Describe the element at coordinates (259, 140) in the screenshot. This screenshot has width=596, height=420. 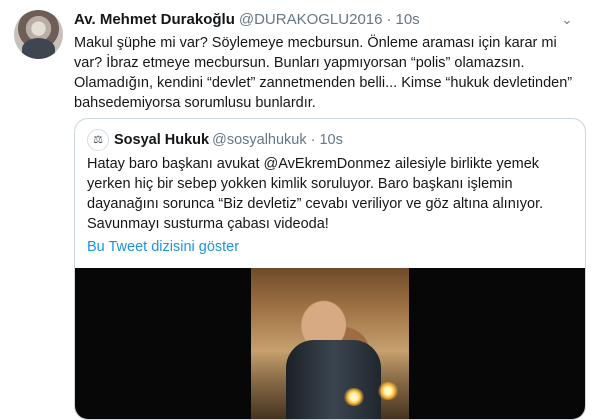
I see `quoted-author-handle: @sosyalhukuk` at that location.